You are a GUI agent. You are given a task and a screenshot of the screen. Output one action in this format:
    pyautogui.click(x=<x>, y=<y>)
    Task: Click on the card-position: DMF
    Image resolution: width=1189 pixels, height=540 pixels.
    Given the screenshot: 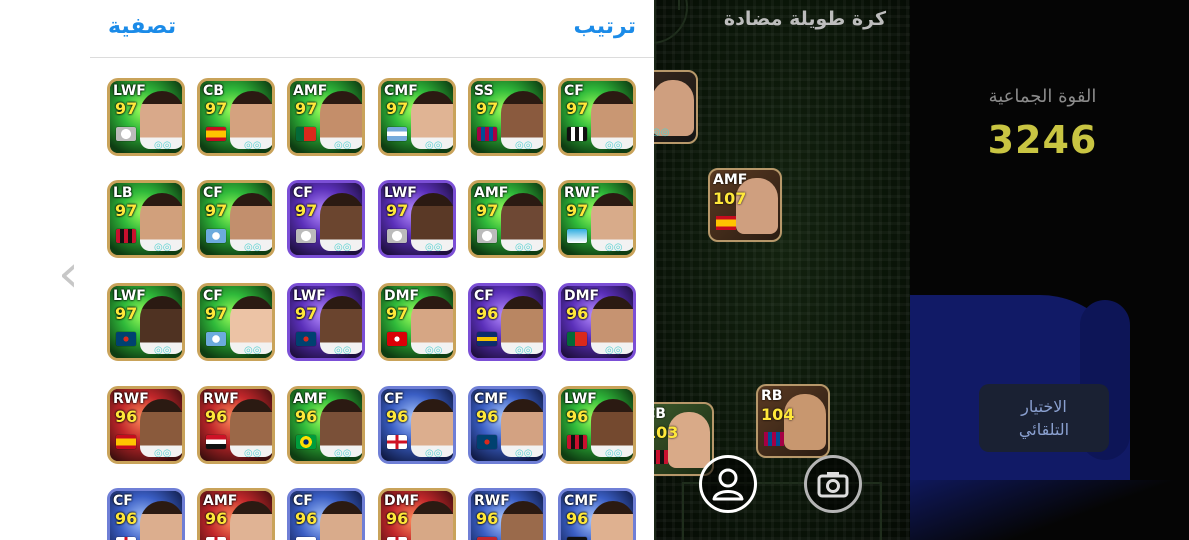 What is the action you would take?
    pyautogui.click(x=402, y=501)
    